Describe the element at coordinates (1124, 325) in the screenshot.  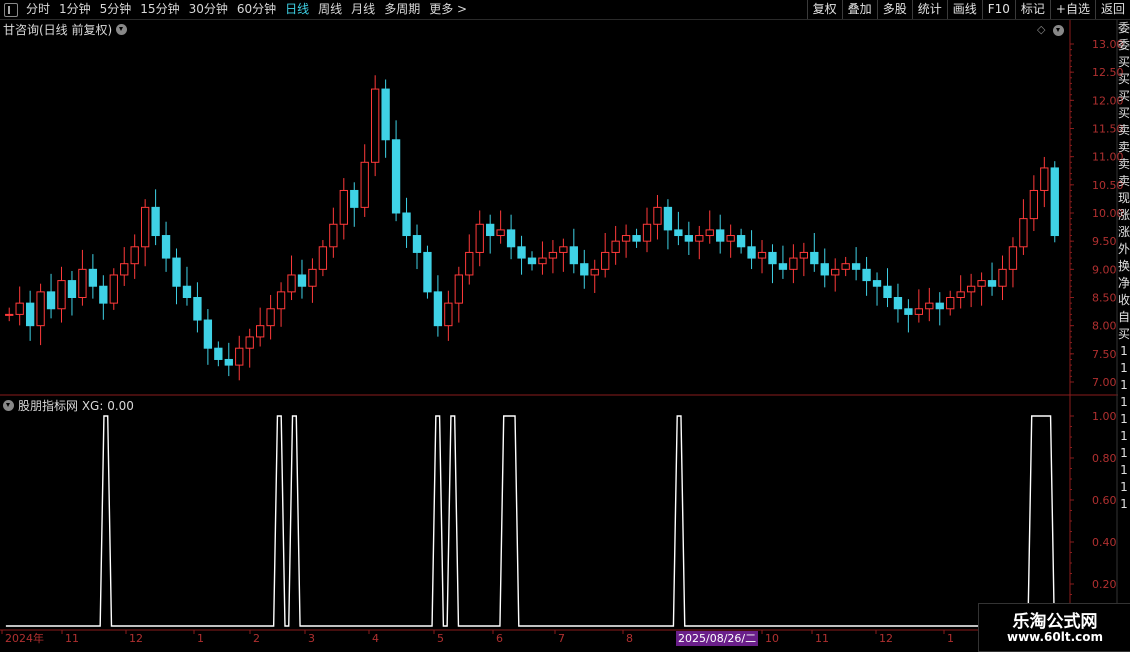
I see `quote-side-panel: 委委买买买买卖卖卖卖现涨涨外换净收自买1111111111` at that location.